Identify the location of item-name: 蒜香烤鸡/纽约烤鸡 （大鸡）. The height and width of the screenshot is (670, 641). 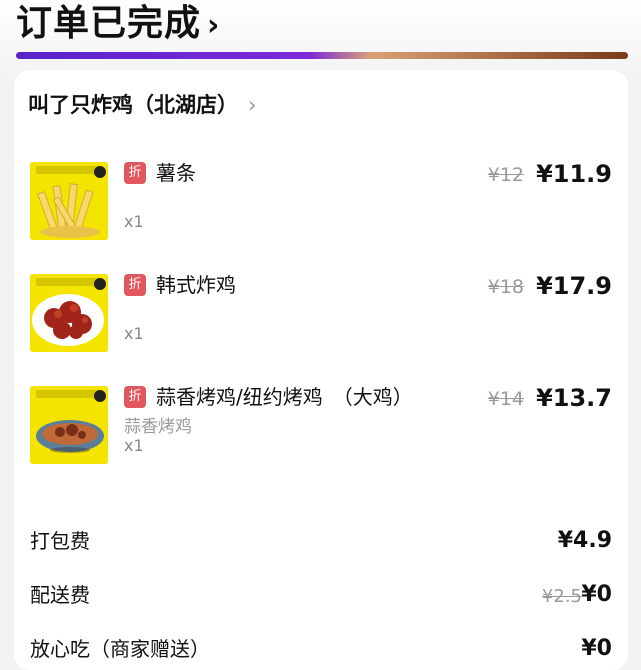
(284, 397).